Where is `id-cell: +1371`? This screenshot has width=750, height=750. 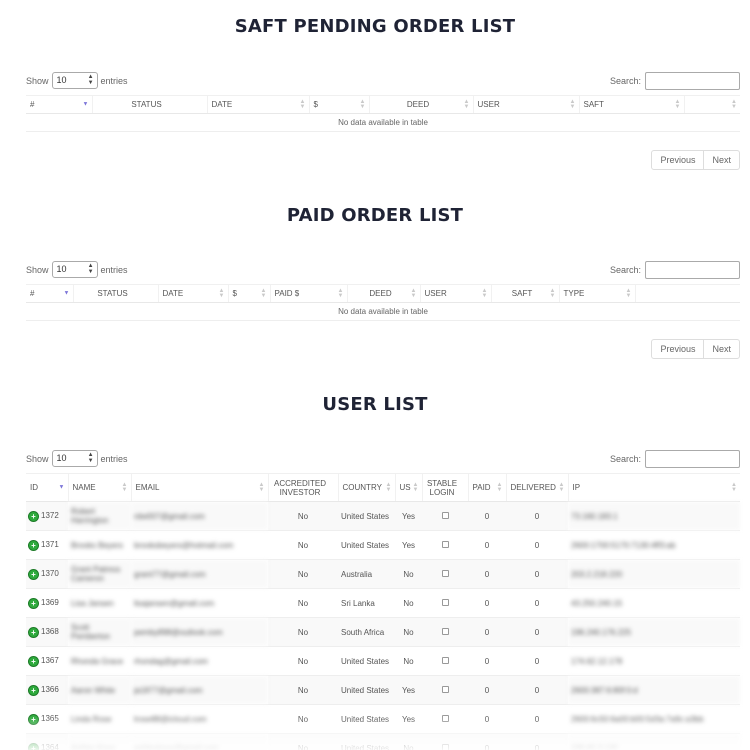 id-cell: +1371 is located at coordinates (47, 545).